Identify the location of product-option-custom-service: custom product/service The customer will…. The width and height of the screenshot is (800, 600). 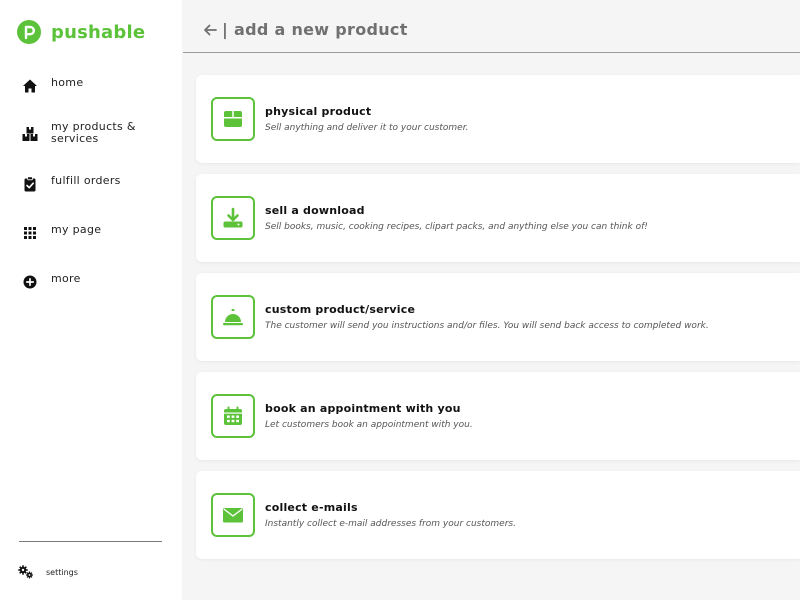
(498, 317).